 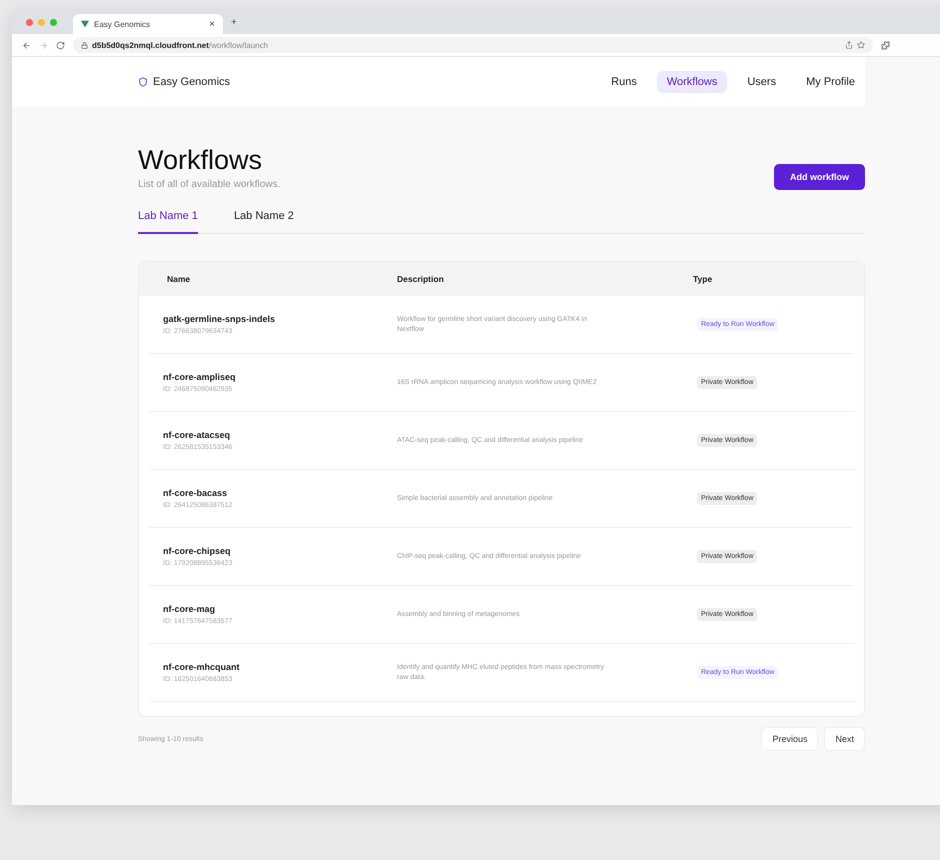 I want to click on close-tab-button: ×, so click(x=212, y=24).